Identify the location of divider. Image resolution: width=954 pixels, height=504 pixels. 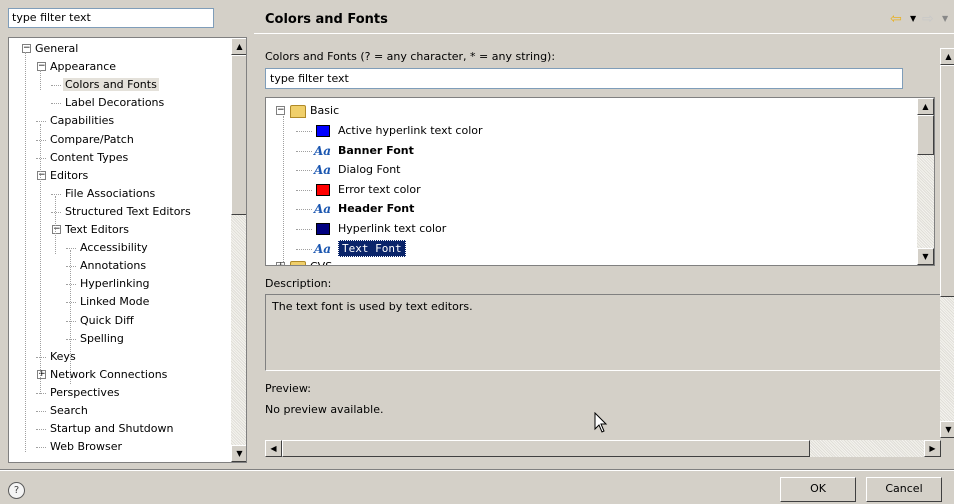
(477, 470).